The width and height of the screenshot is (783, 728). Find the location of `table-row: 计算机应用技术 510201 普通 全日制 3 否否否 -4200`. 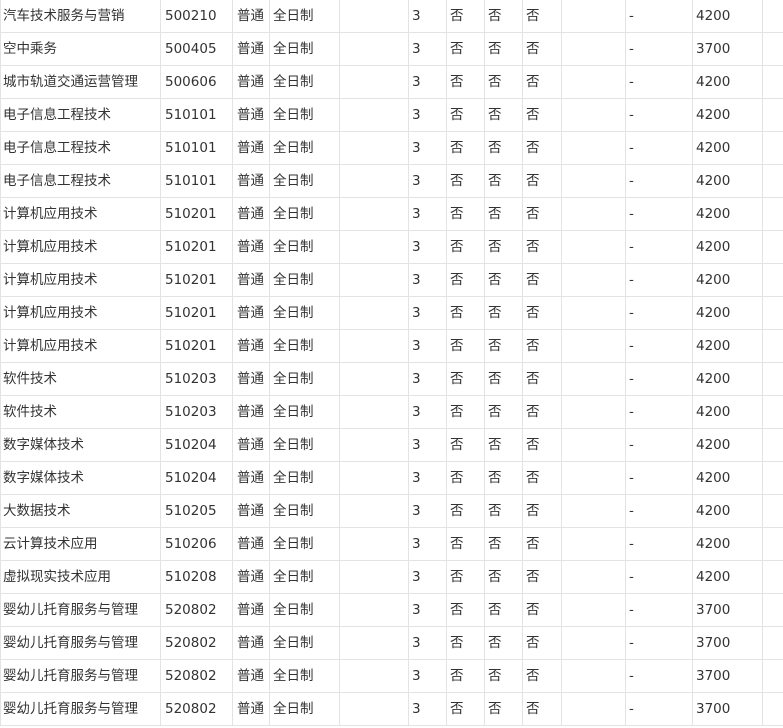

table-row: 计算机应用技术 510201 普通 全日制 3 否否否 -4200 is located at coordinates (391, 313).